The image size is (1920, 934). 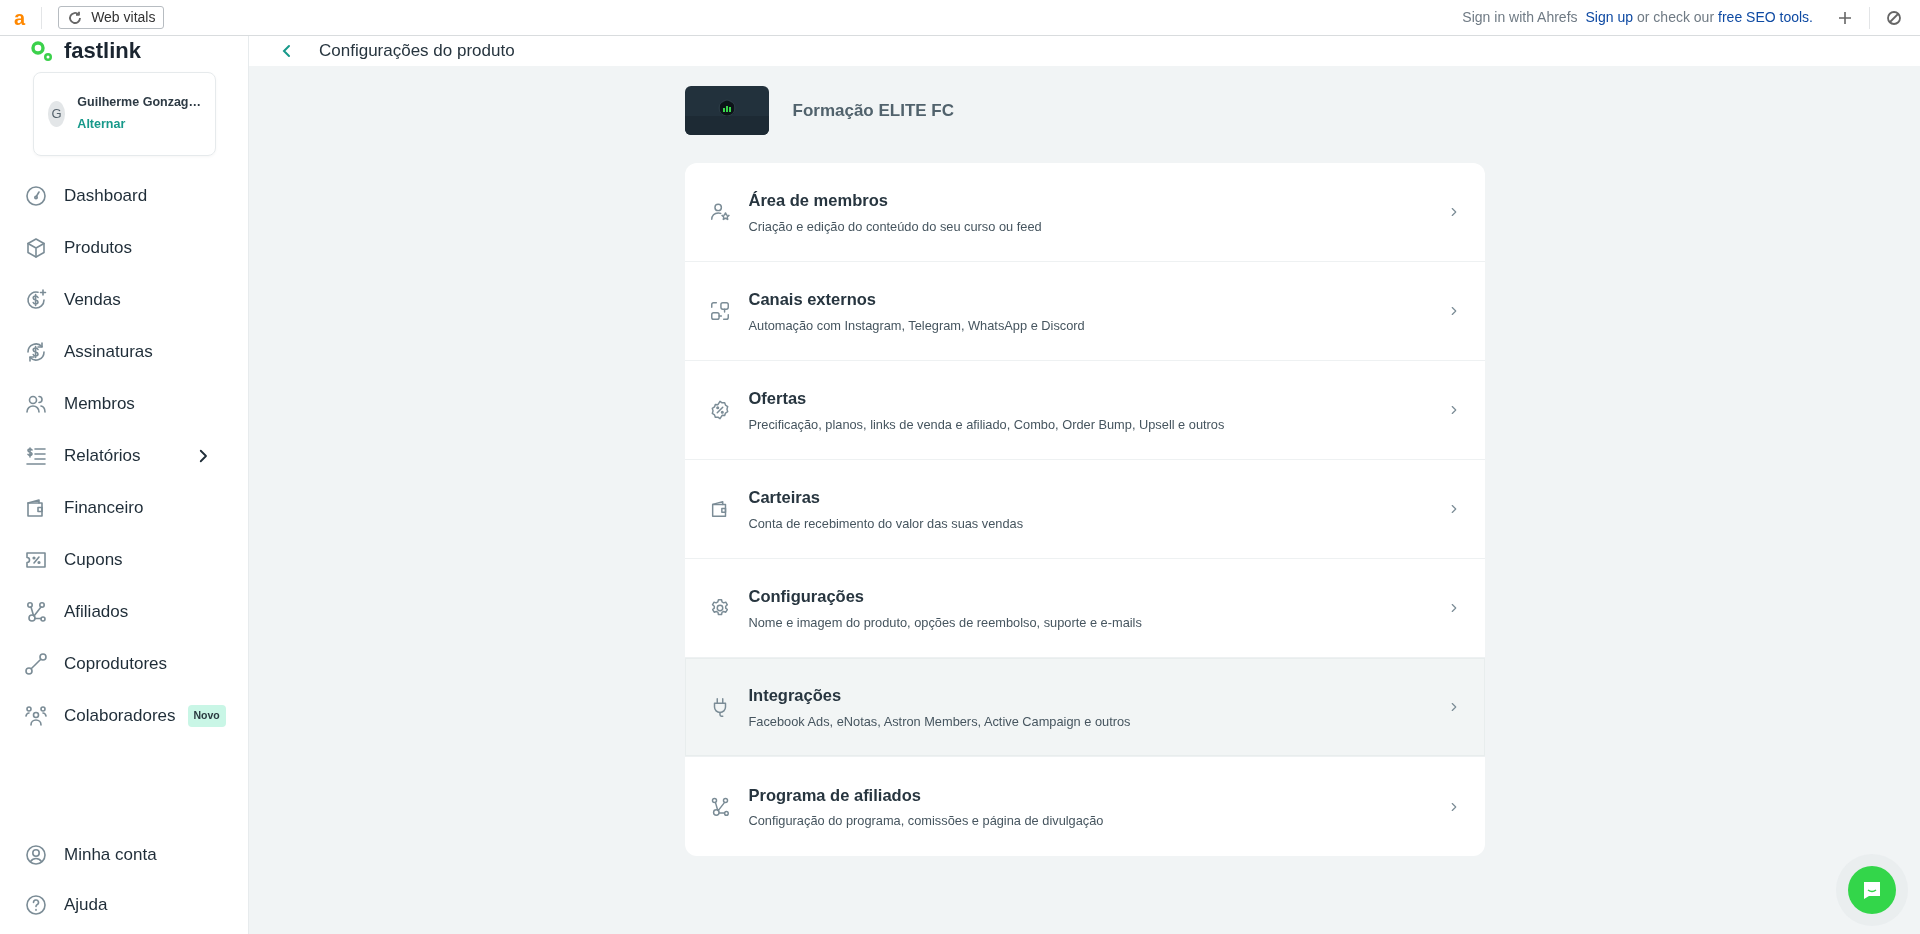 I want to click on account-card: G Guilherme Gonzag… Alternar, so click(x=124, y=114).